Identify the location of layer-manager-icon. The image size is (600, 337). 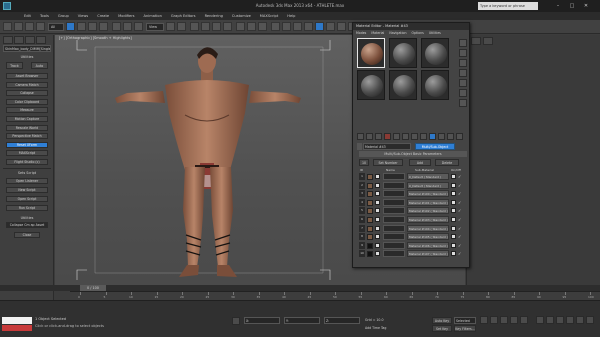
(275, 26).